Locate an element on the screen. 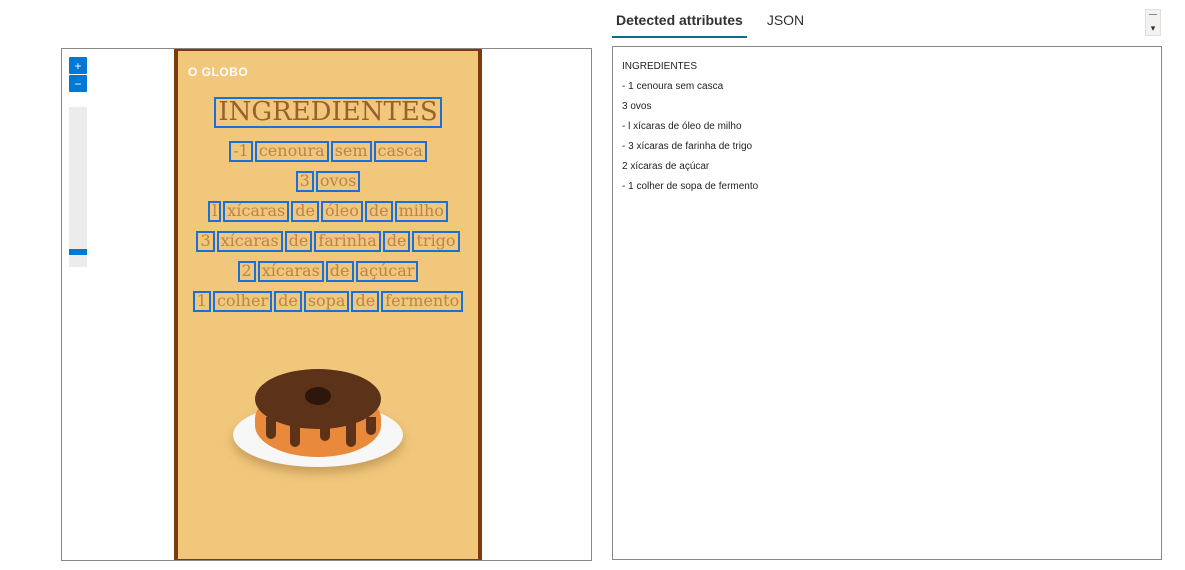  ocr-line: 3 xícaras de farinha de trigo is located at coordinates (328, 241).